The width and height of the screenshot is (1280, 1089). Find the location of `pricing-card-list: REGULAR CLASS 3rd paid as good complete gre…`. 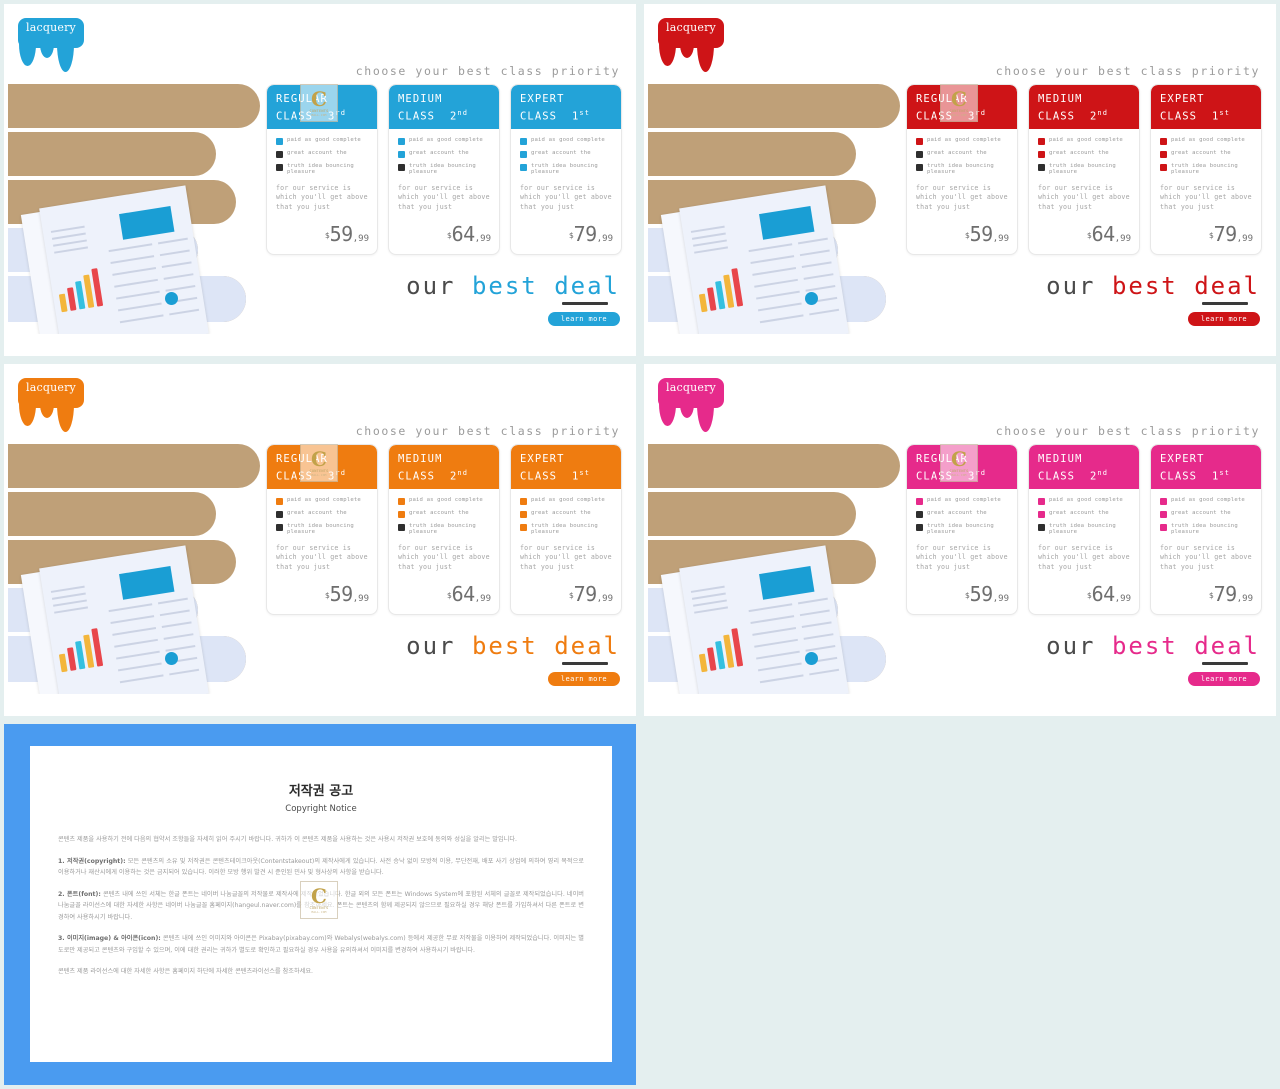

pricing-card-list: REGULAR CLASS 3rd paid as good complete gre… is located at coordinates (444, 530).